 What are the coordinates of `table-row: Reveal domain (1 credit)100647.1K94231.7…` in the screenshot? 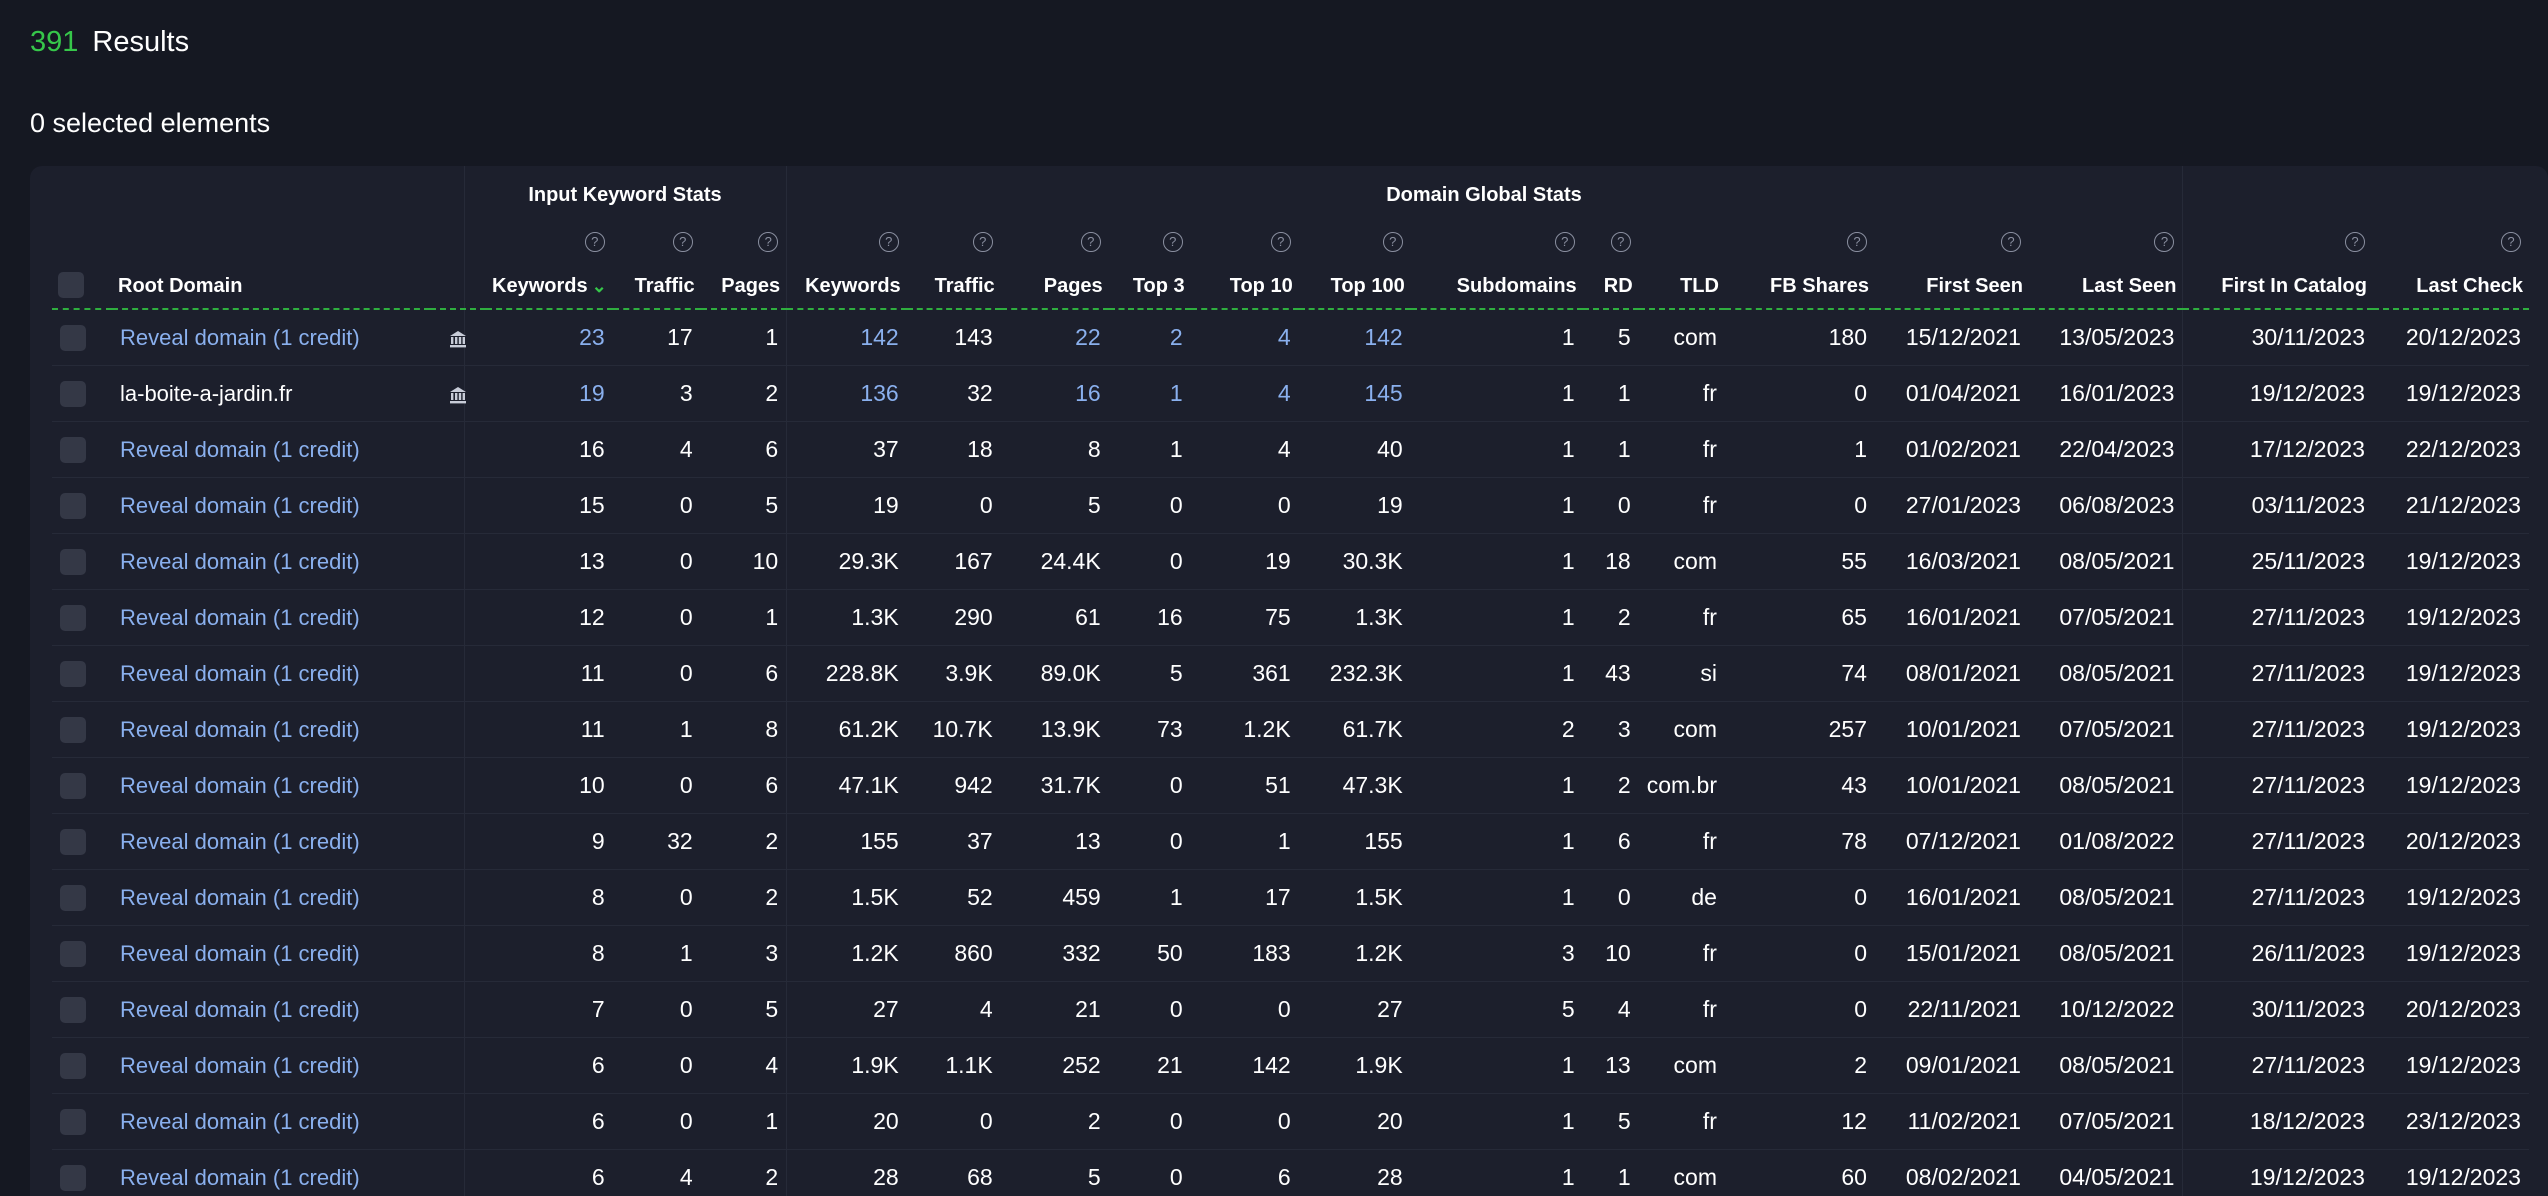 It's located at (1290, 786).